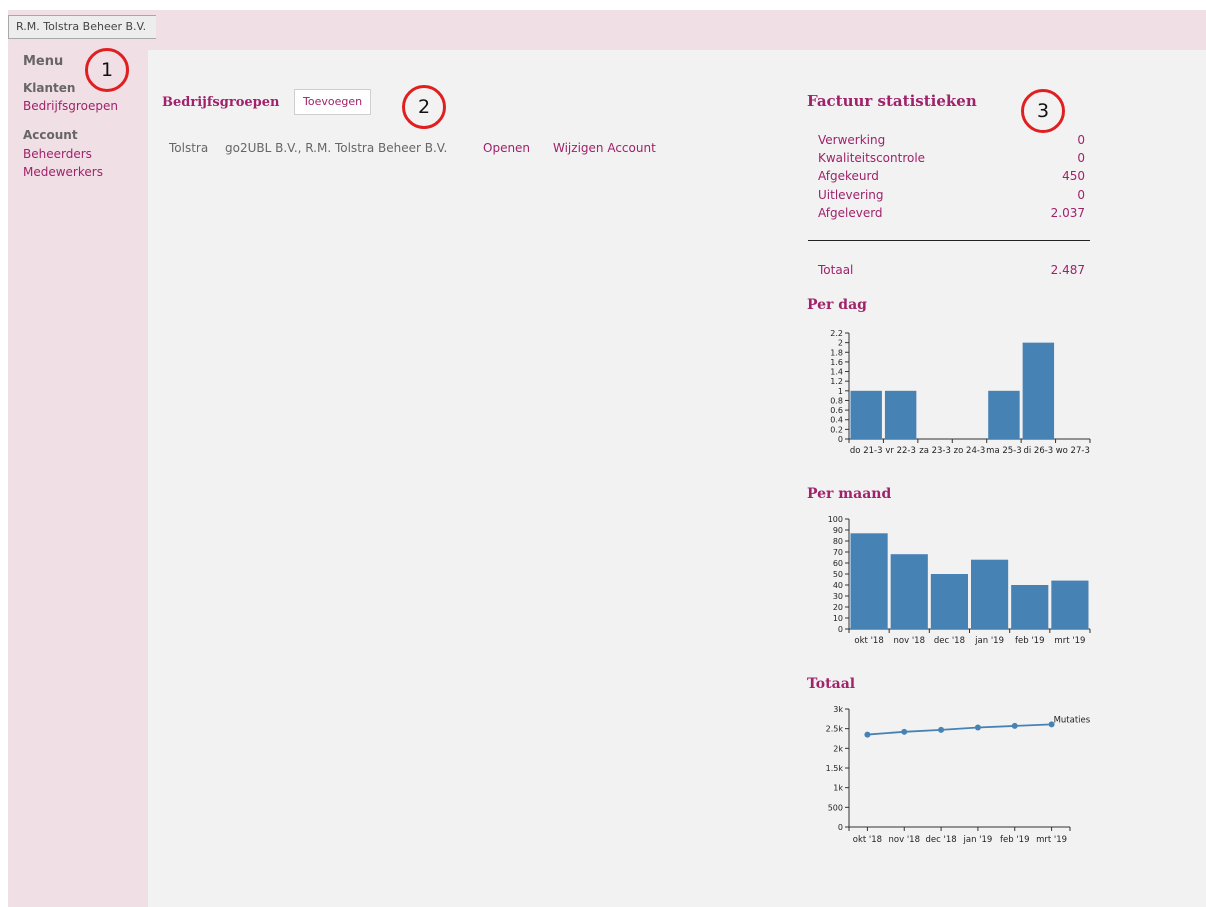  What do you see at coordinates (851, 195) in the screenshot?
I see `stat-label-uitlevering: Uitlevering` at bounding box center [851, 195].